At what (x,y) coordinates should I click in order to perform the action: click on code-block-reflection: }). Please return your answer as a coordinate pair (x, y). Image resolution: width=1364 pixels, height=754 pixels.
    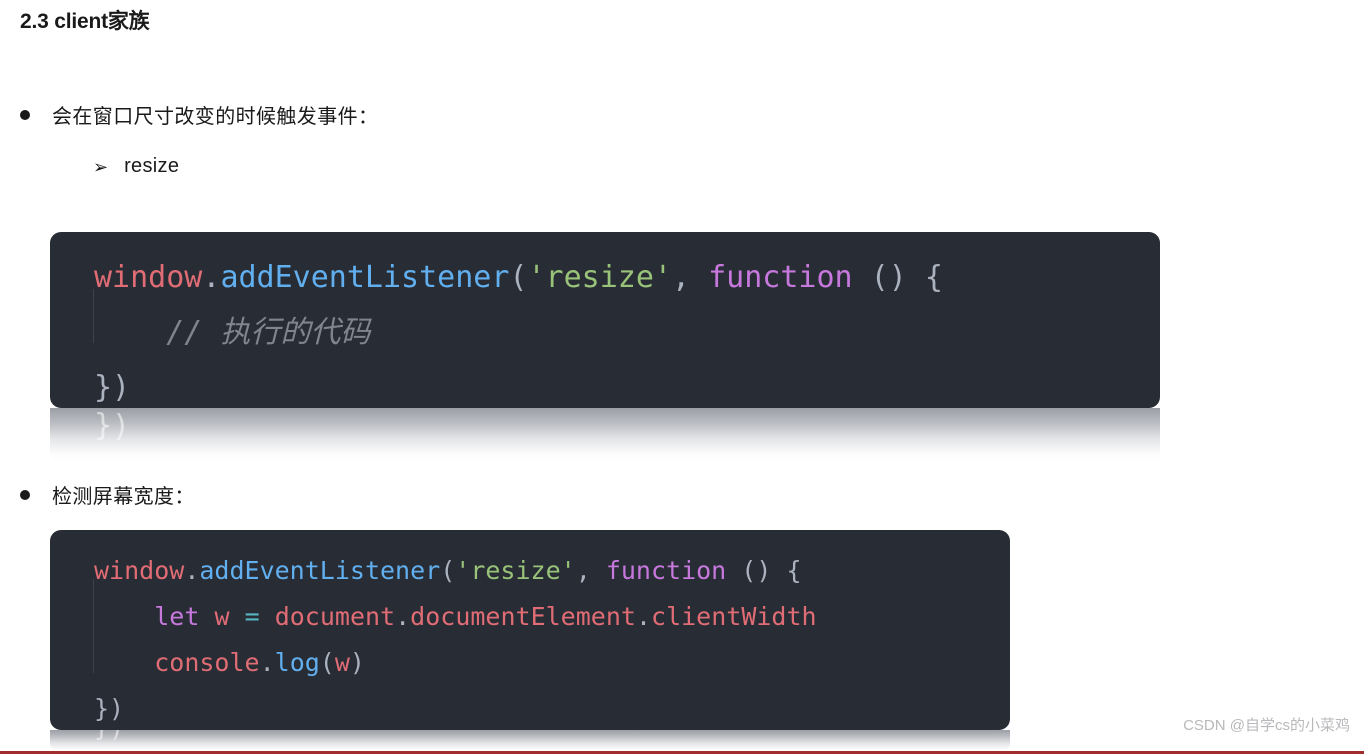
    Looking at the image, I should click on (605, 436).